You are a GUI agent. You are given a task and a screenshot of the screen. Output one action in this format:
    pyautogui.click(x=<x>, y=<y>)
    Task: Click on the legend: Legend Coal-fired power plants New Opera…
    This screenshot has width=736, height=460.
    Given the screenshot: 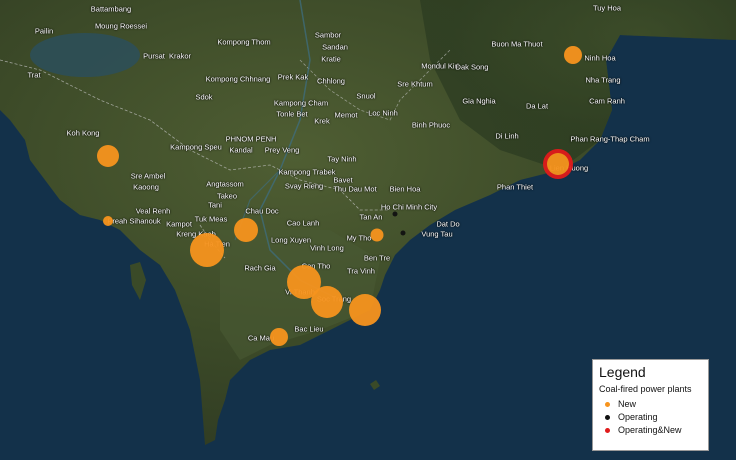 What is the action you would take?
    pyautogui.click(x=650, y=405)
    